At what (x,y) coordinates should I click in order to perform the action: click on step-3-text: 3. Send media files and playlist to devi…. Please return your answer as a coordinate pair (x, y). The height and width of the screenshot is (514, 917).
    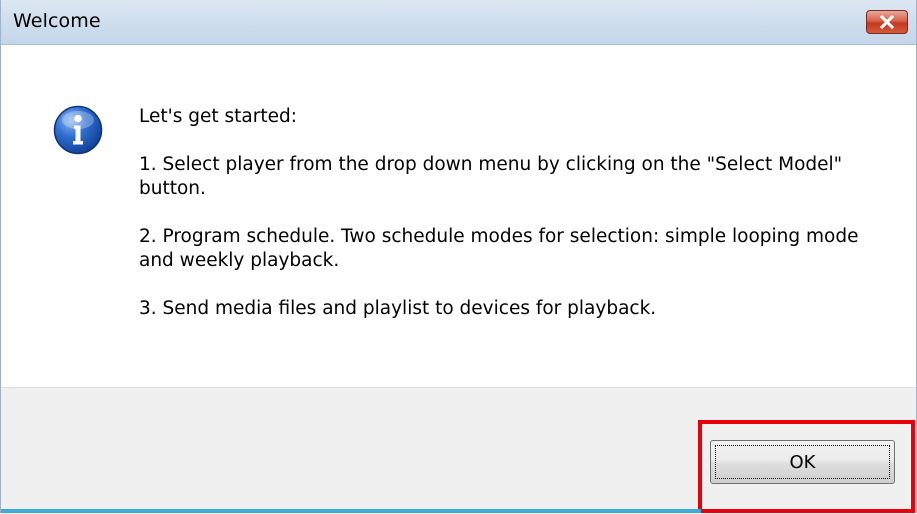
    Looking at the image, I should click on (398, 308).